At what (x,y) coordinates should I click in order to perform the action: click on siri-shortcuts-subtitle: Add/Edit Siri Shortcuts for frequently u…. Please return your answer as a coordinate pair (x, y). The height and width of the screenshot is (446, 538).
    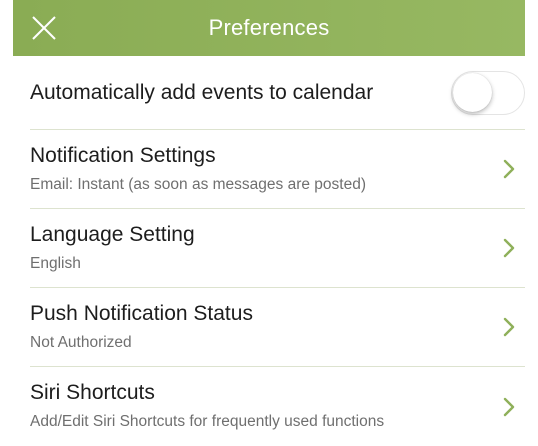
    Looking at the image, I should click on (207, 421).